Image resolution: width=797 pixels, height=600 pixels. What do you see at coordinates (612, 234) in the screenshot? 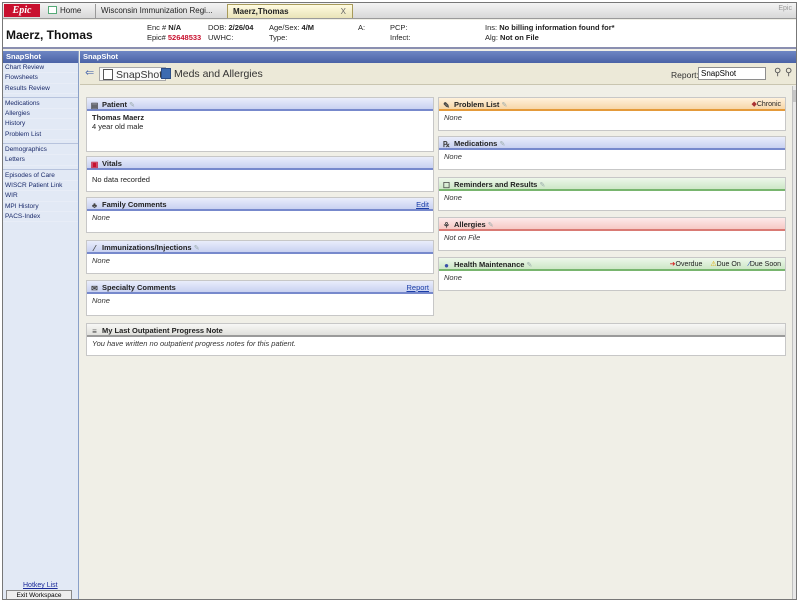
I see `allergies-section: ⚘ Allergies ✎ Not on File` at bounding box center [612, 234].